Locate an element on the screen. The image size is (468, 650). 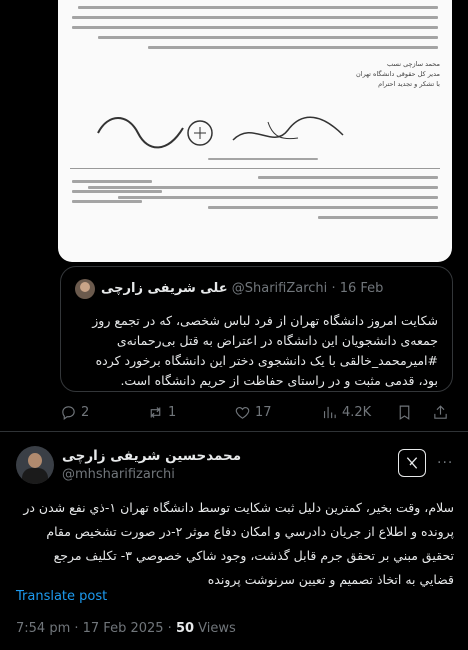
views-button: 4.2K is located at coordinates (346, 412).